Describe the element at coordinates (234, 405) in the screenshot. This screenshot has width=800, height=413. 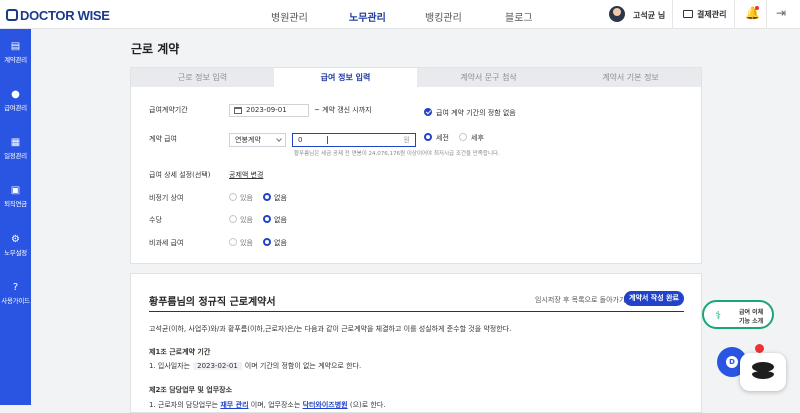
I see `job-link: 재무 관리` at that location.